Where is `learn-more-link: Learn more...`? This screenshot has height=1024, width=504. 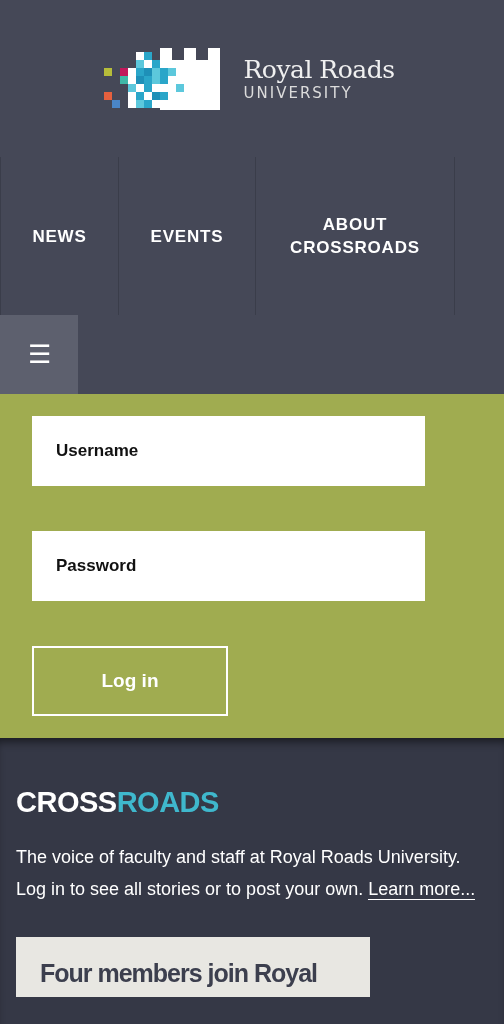
learn-more-link: Learn more... is located at coordinates (422, 889).